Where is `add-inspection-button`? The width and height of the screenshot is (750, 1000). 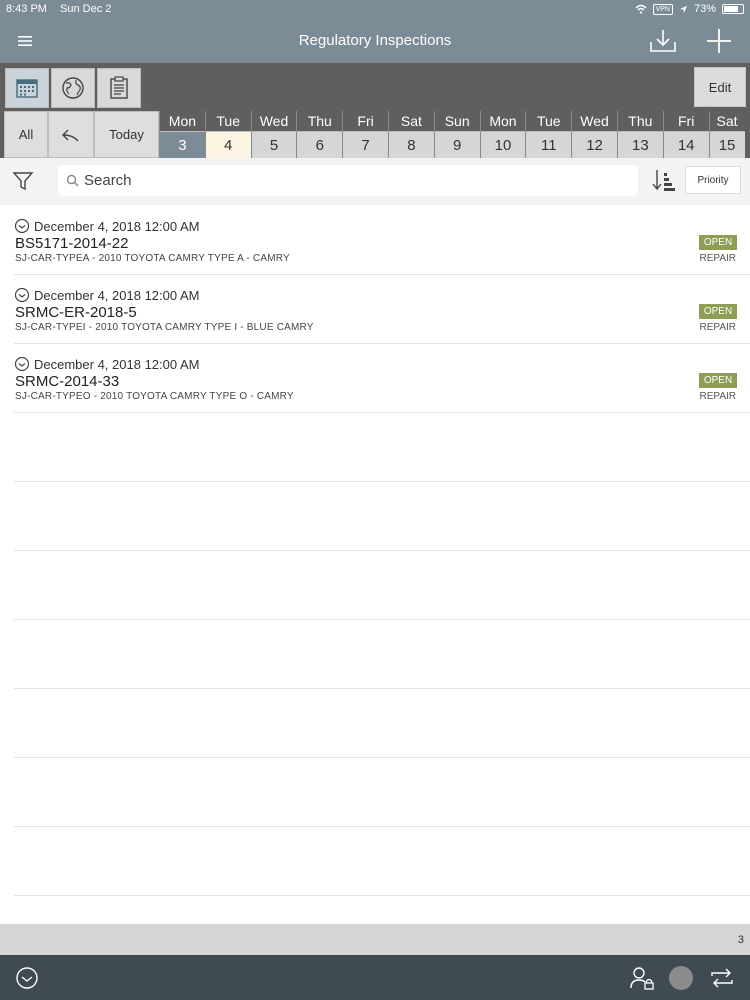 add-inspection-button is located at coordinates (719, 41).